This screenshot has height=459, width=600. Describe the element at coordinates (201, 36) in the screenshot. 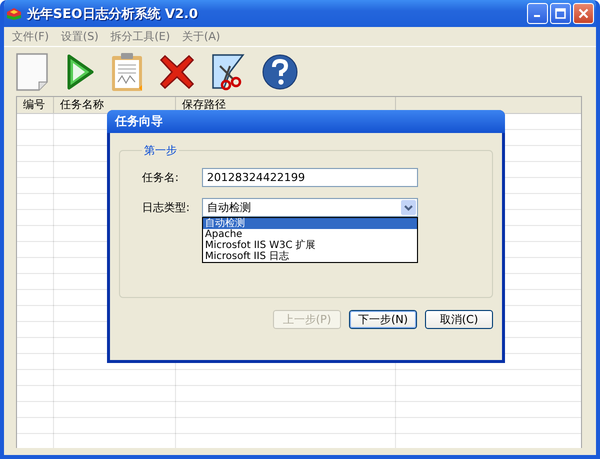

I see `menu-item: 关于(A)` at that location.